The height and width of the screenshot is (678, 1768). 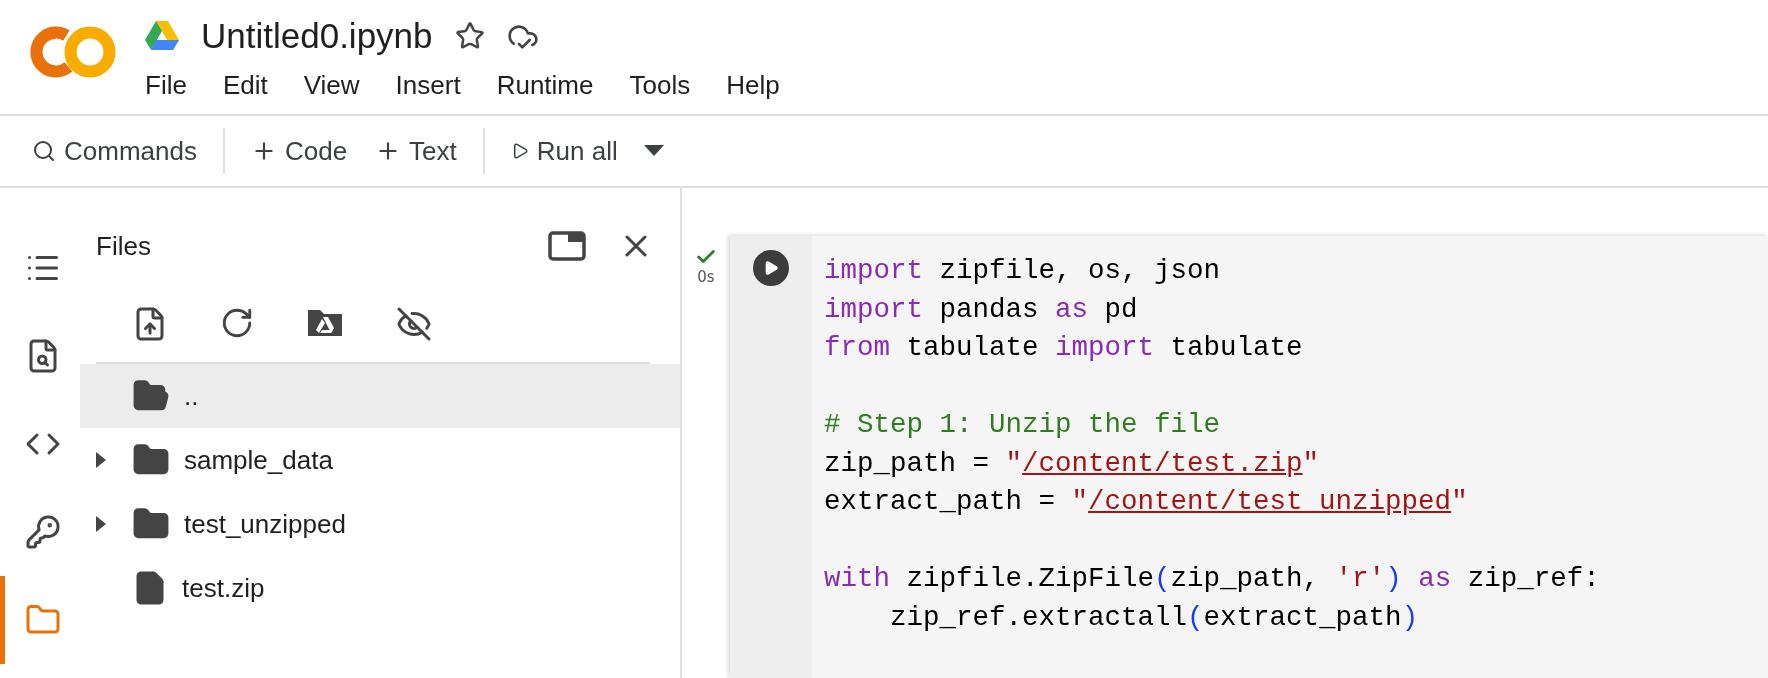 I want to click on menu-item: View, so click(x=331, y=85).